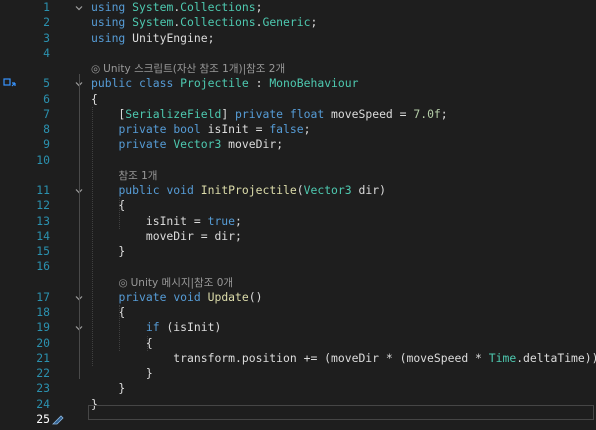 The width and height of the screenshot is (596, 430). Describe the element at coordinates (43, 403) in the screenshot. I see `line-number: 24` at that location.